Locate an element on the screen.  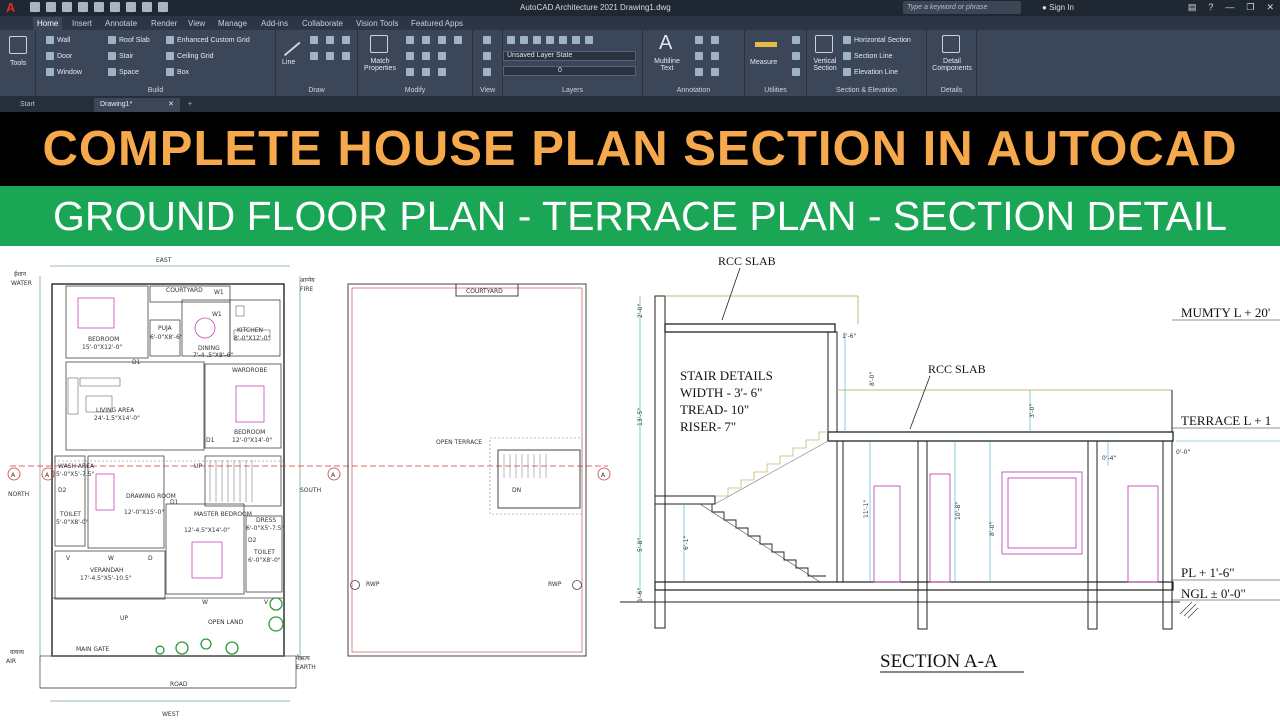
view-panel-title: View is located at coordinates (487, 90).